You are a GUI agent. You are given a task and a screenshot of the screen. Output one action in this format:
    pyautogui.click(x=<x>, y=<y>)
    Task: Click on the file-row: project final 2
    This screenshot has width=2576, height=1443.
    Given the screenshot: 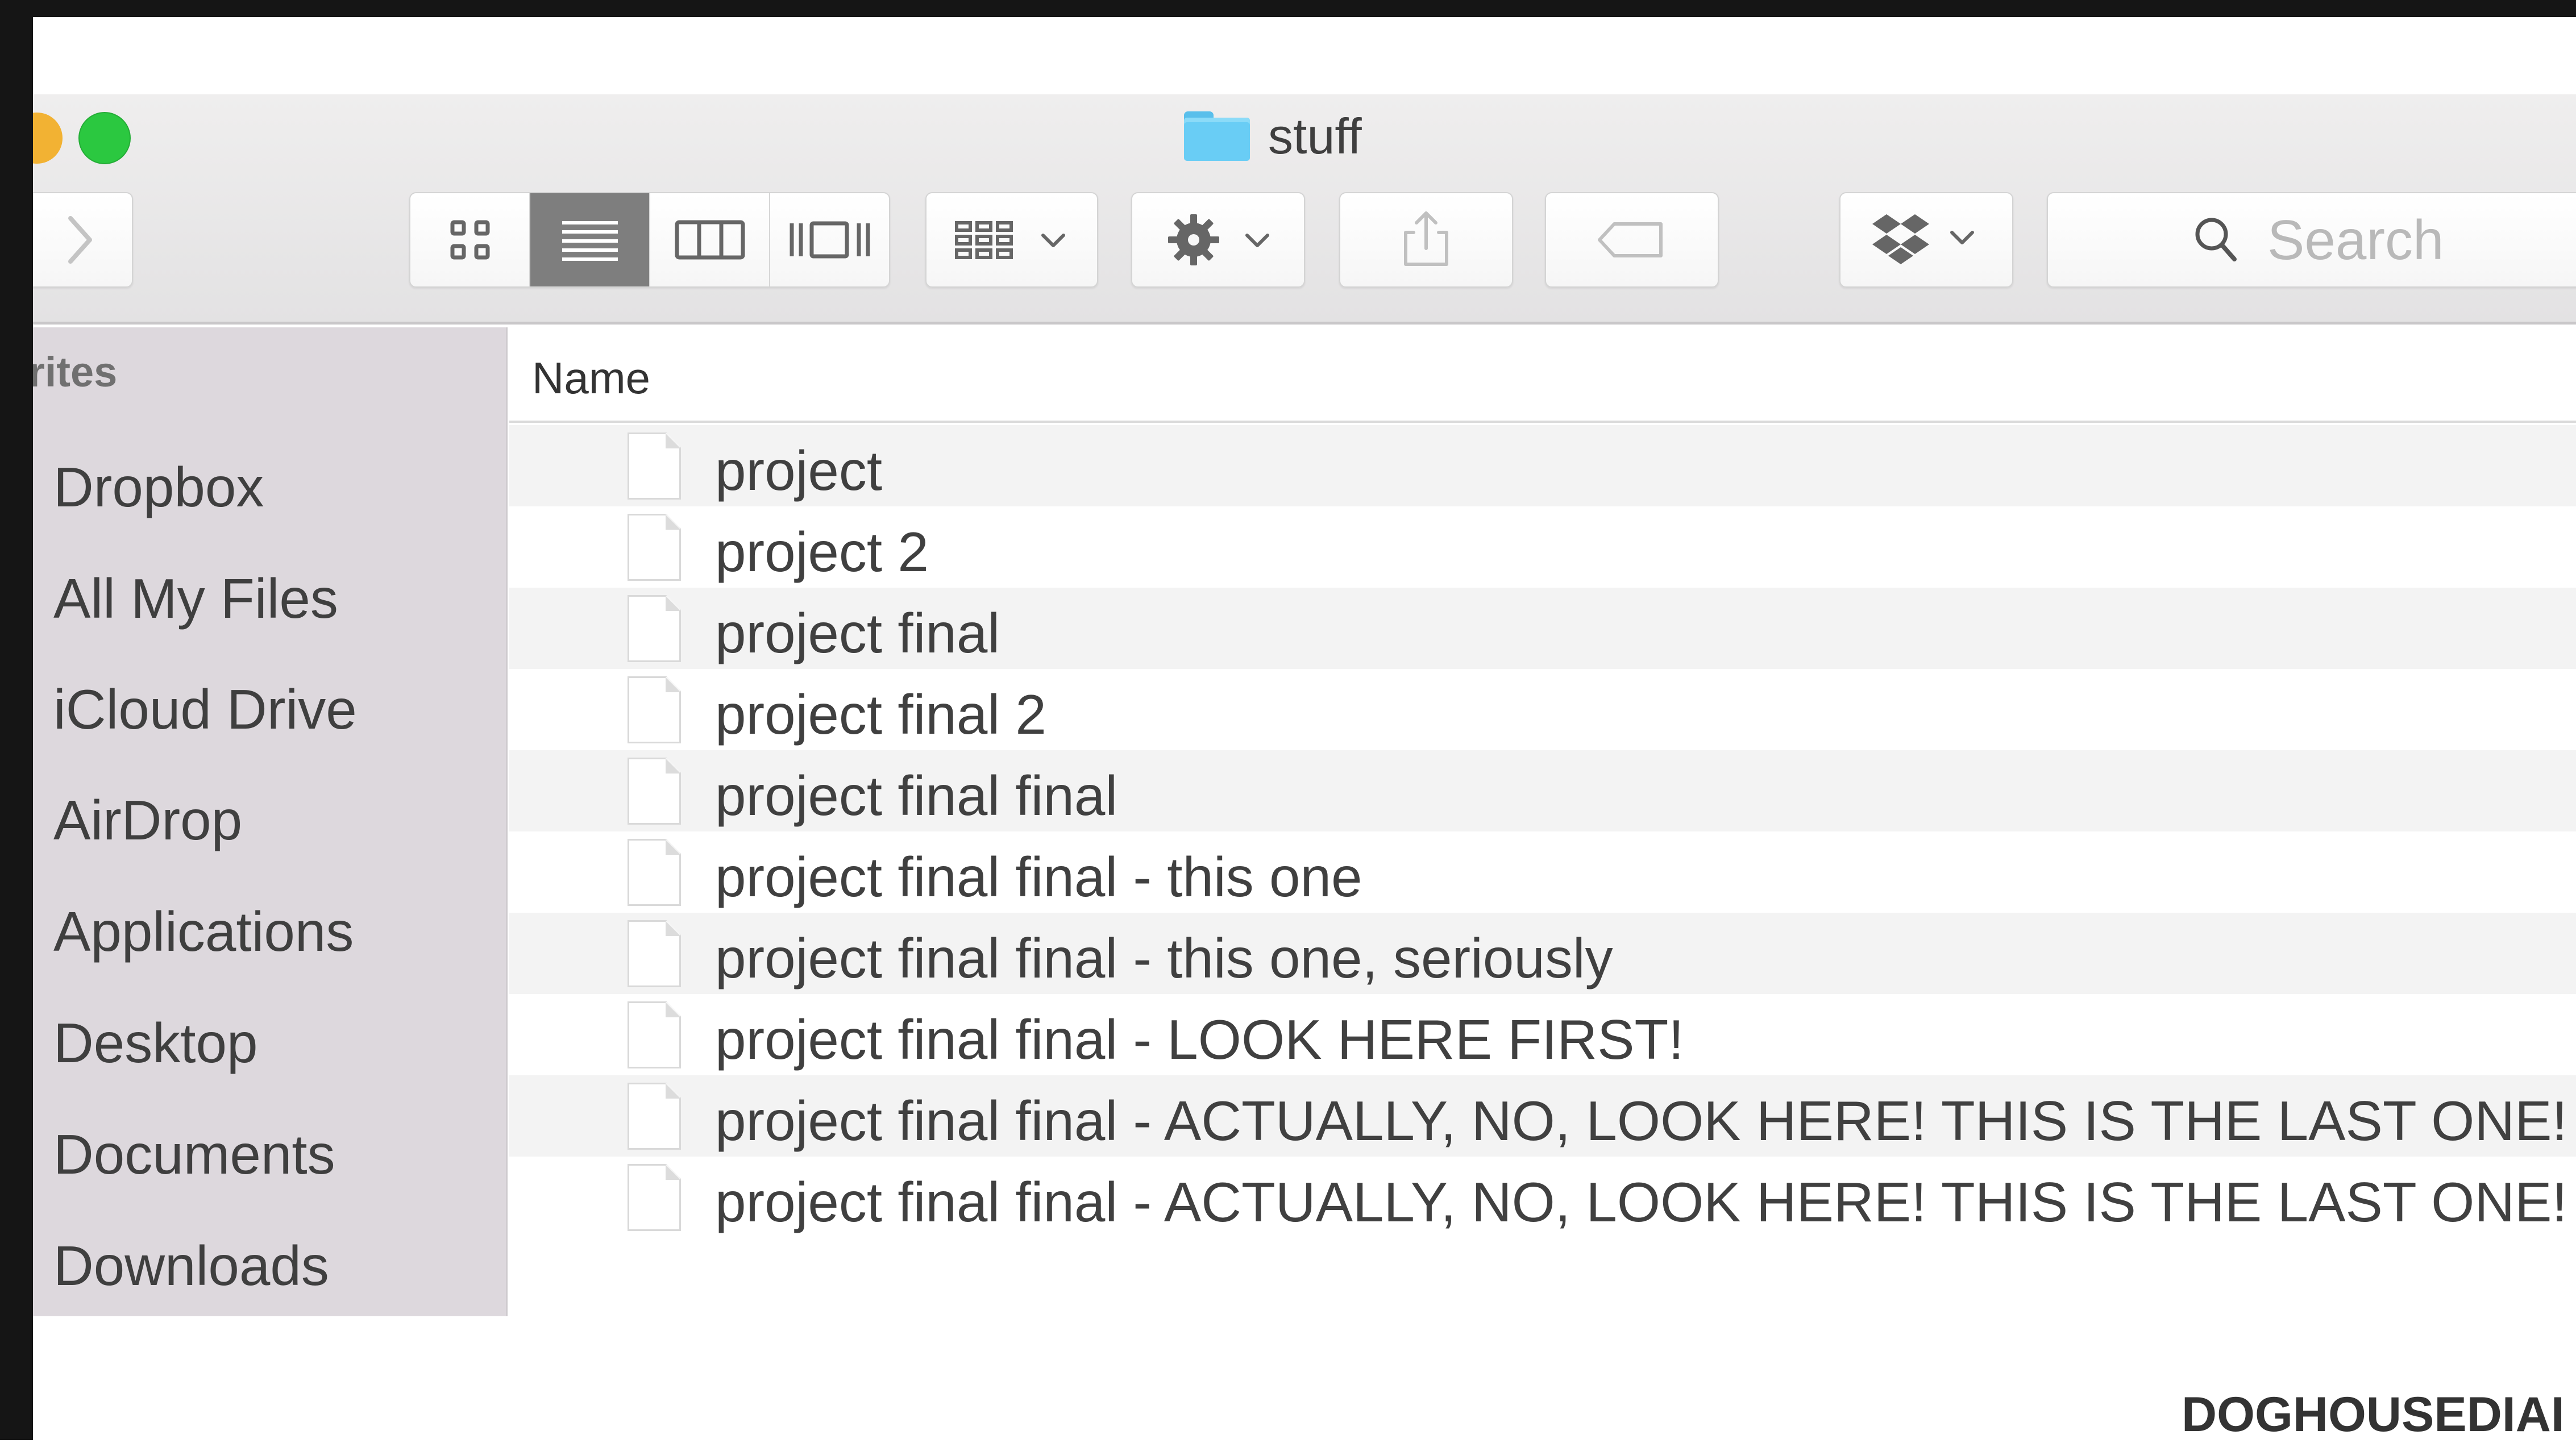 What is the action you would take?
    pyautogui.click(x=1542, y=709)
    